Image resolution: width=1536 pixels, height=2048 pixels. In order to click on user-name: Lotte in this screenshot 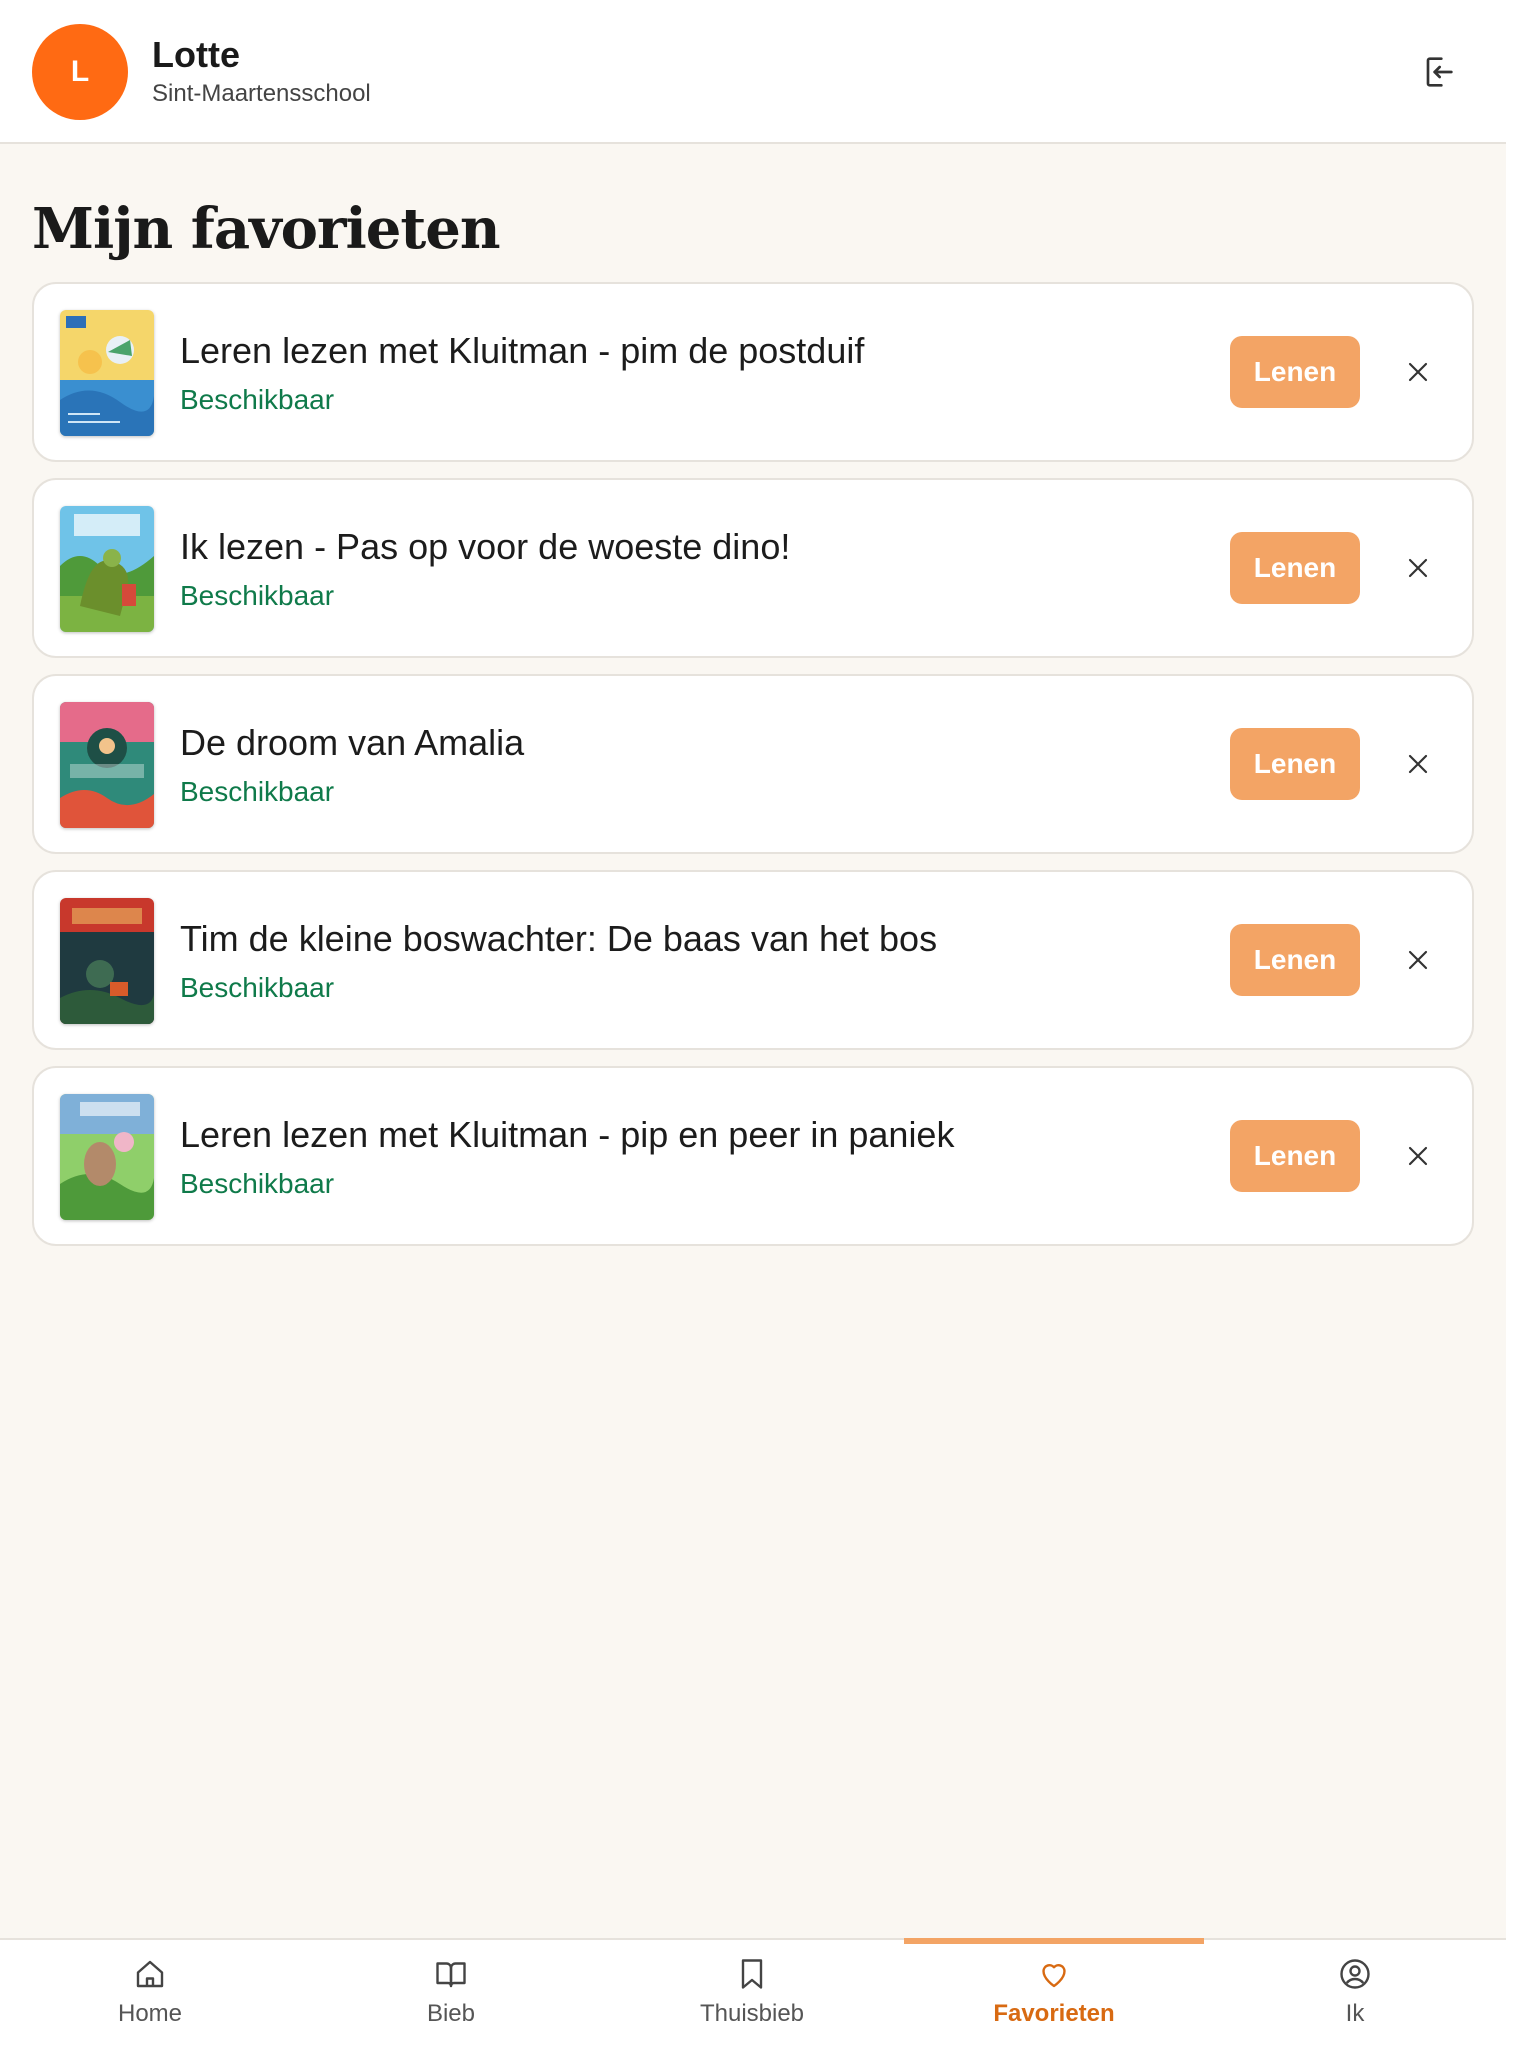, I will do `click(196, 54)`.